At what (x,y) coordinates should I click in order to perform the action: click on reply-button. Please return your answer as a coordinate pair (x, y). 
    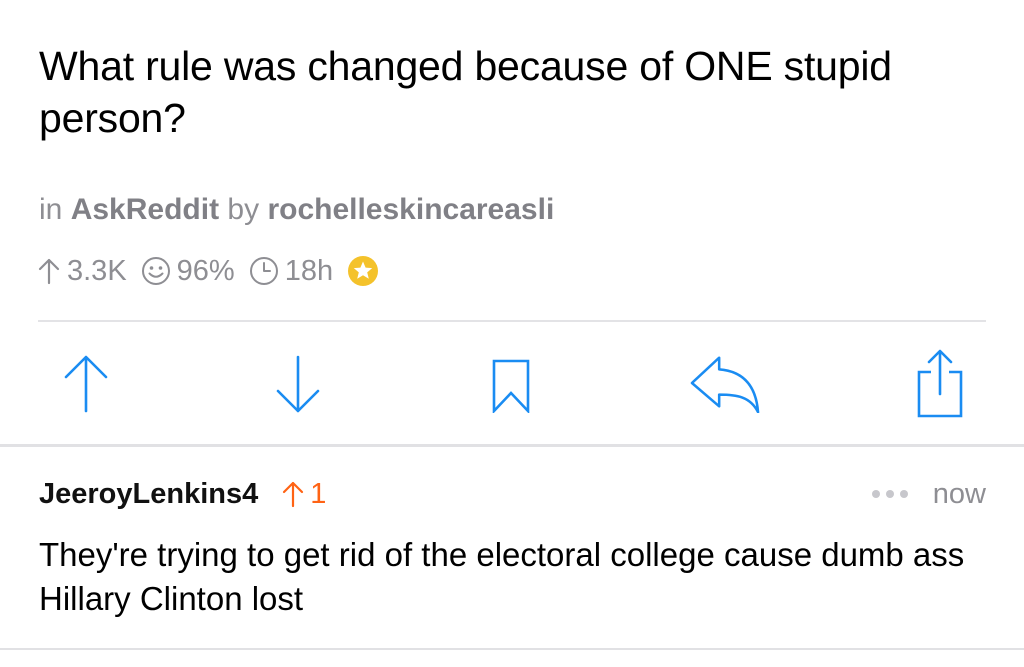
    Looking at the image, I should click on (725, 382).